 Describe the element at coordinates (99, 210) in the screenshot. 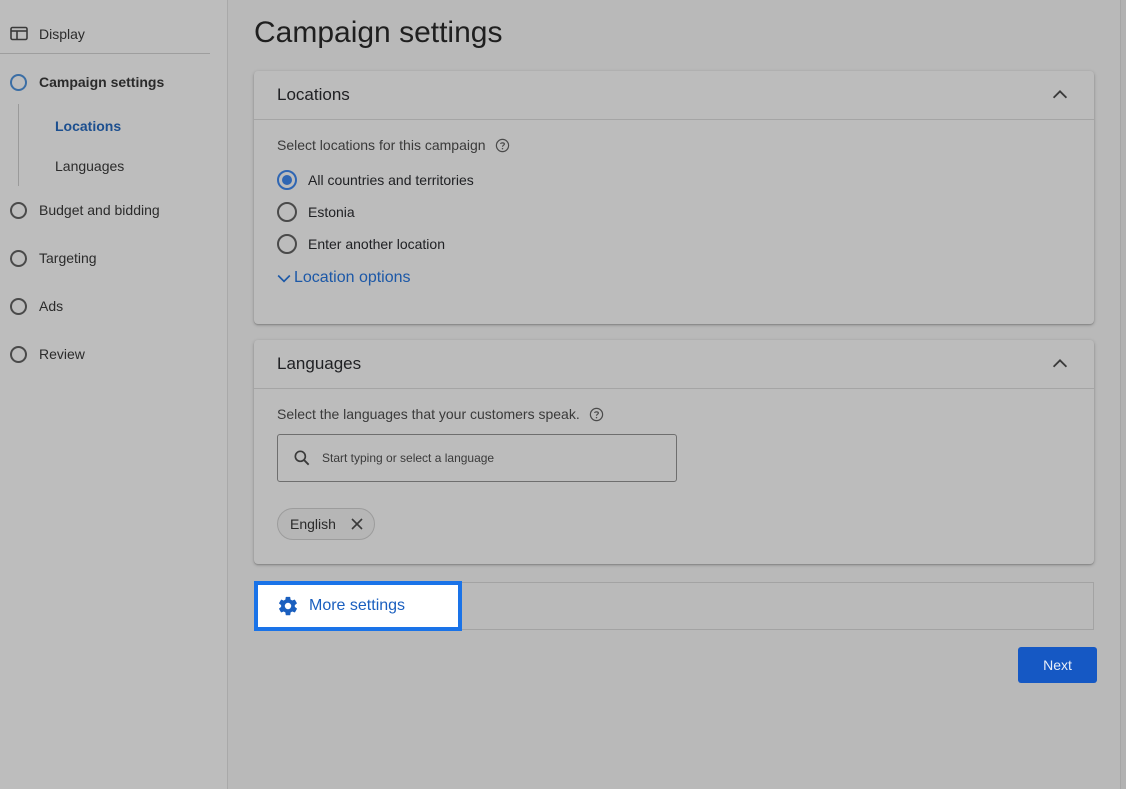

I see `sidebar-item-label: Budget and bidding` at that location.